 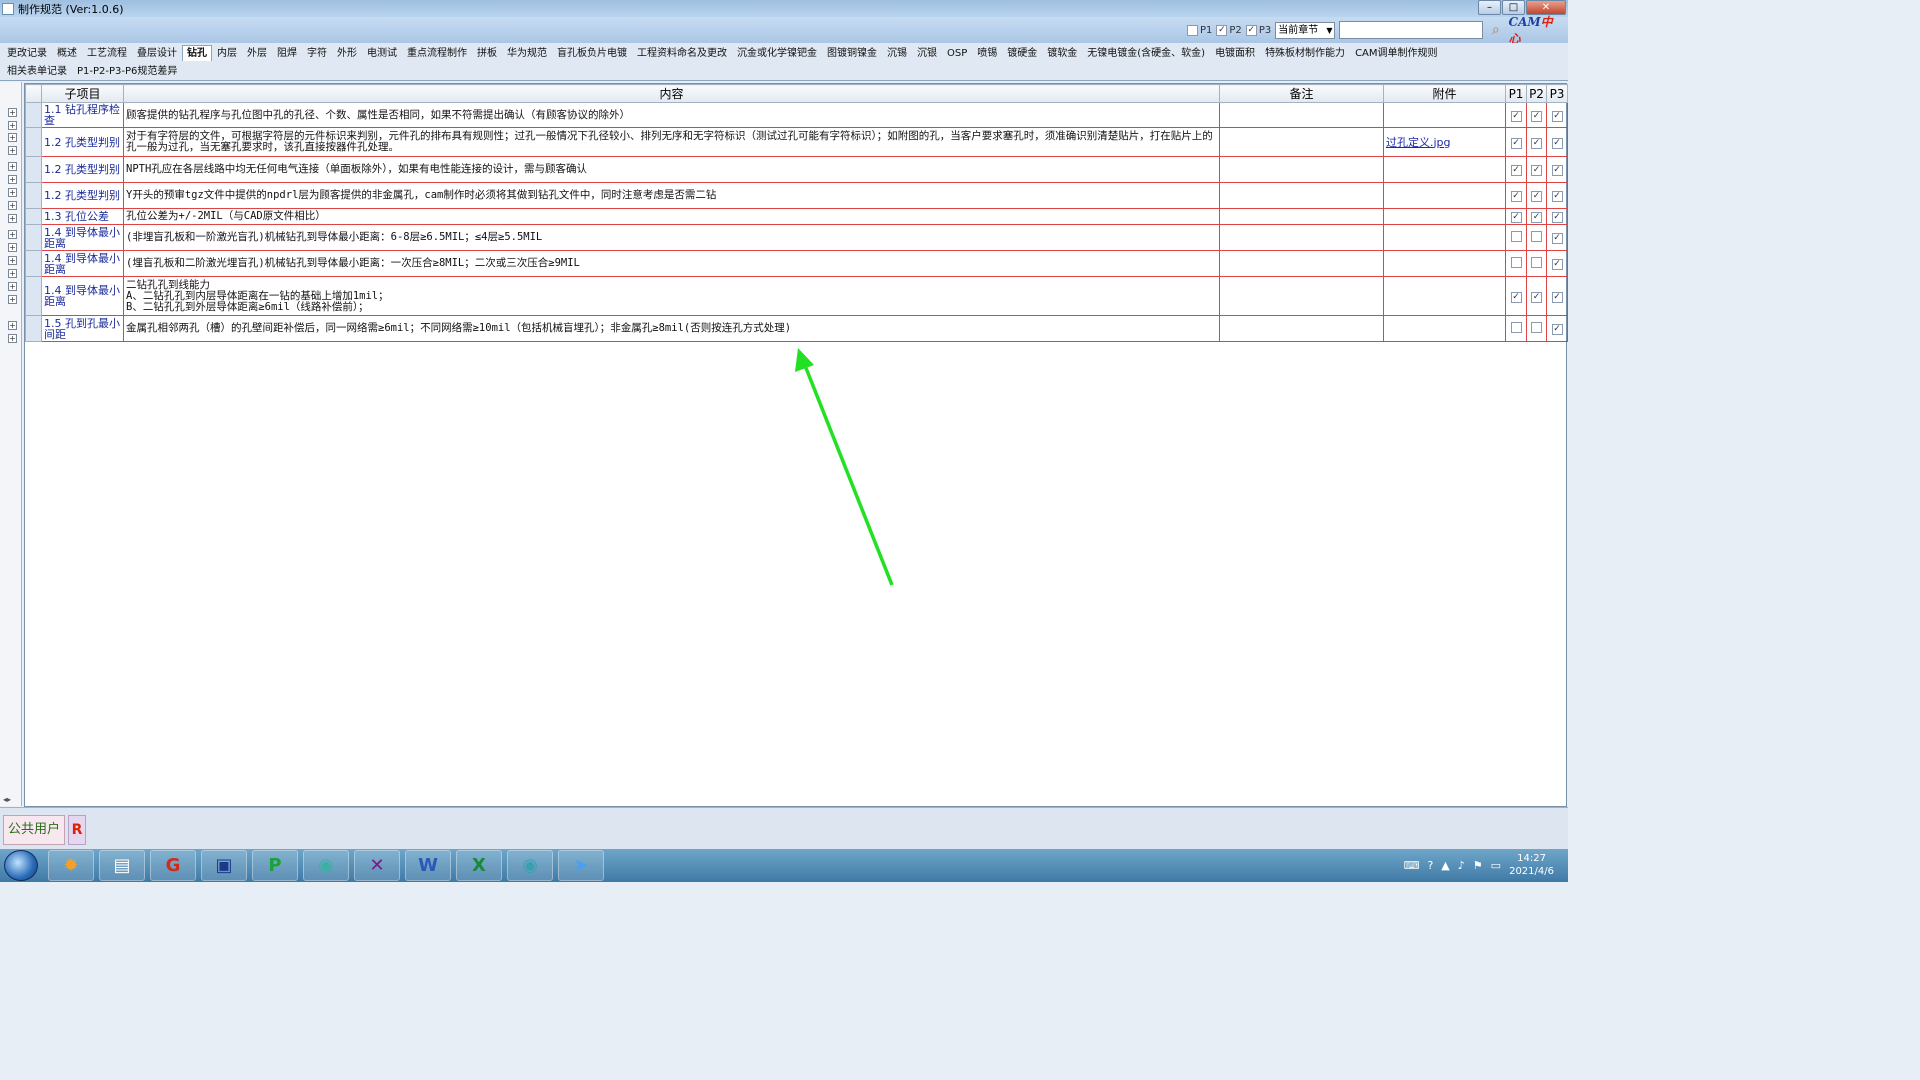 What do you see at coordinates (1478, 865) in the screenshot?
I see `network-icon: ⚑` at bounding box center [1478, 865].